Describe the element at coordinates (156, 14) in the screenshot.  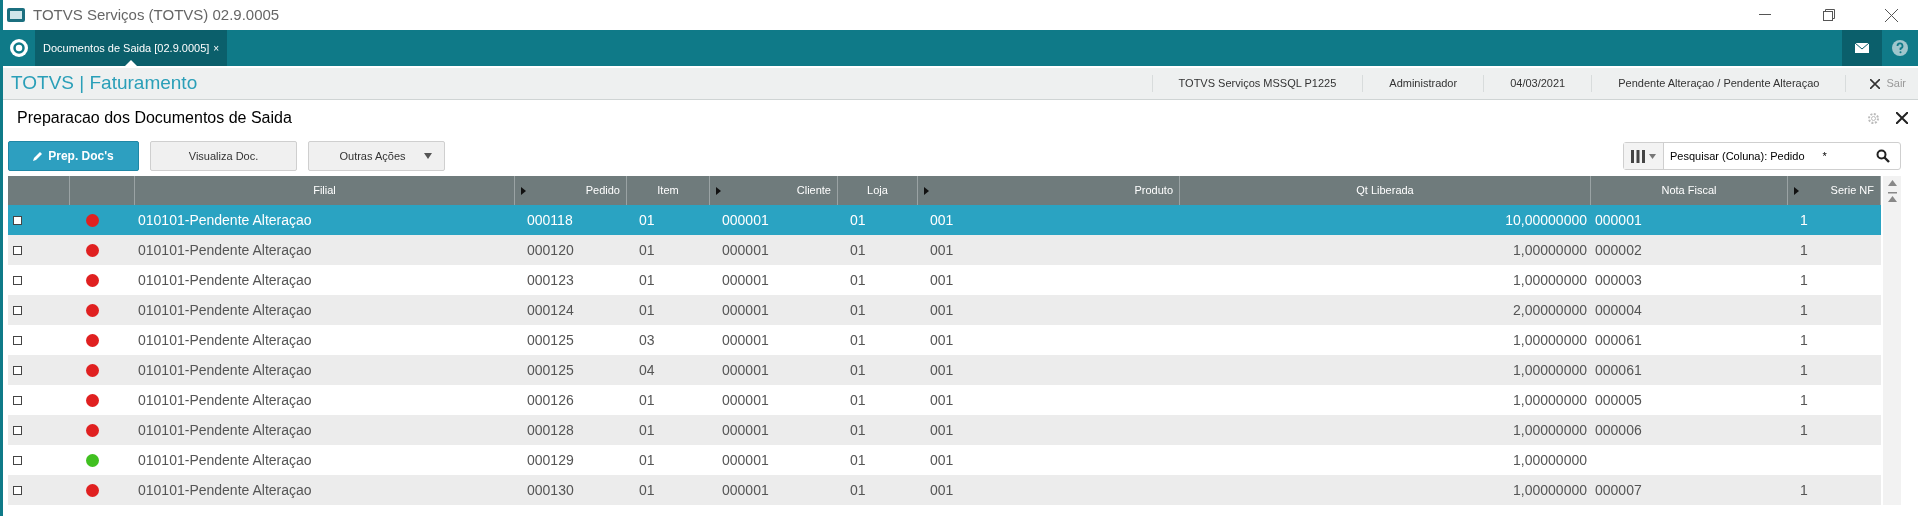
I see `window-title: TOTVS Serviços (TOTVS) 02.9.0005` at that location.